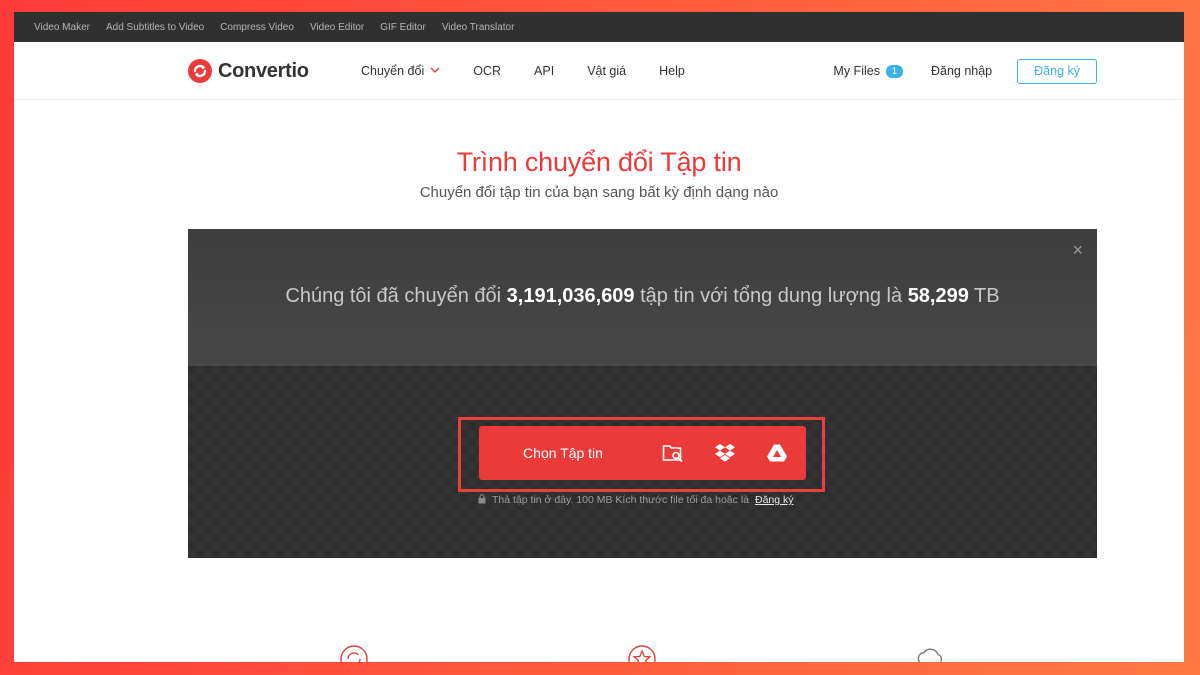 This screenshot has height=675, width=1200. I want to click on nav-item-convert: Chuyển đổi, so click(400, 71).